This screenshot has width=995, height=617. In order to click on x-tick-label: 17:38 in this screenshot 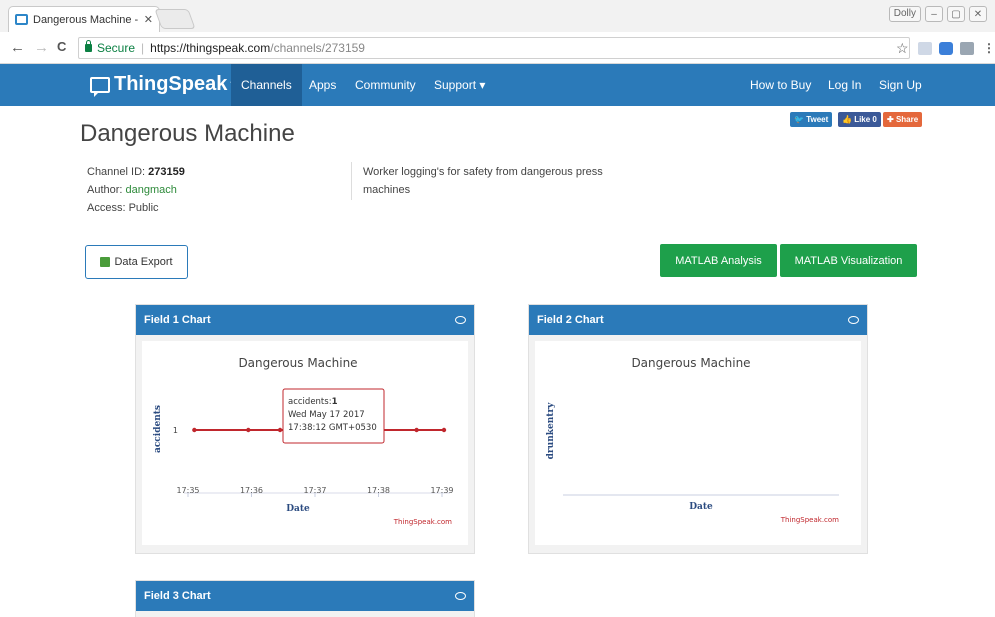, I will do `click(378, 490)`.